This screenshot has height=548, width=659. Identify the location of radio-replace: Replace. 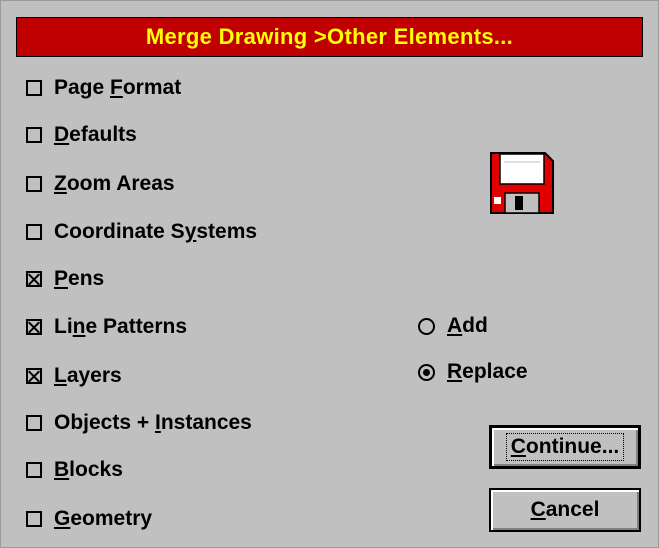
(473, 372).